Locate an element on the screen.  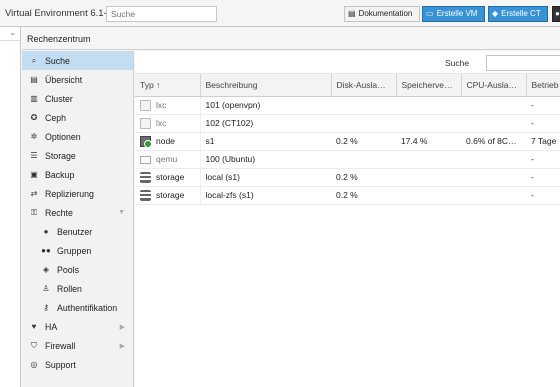
table-row: node s1 0.2 % 17.4 % 0.6% of 8C… 7 Tage is located at coordinates (347, 141).